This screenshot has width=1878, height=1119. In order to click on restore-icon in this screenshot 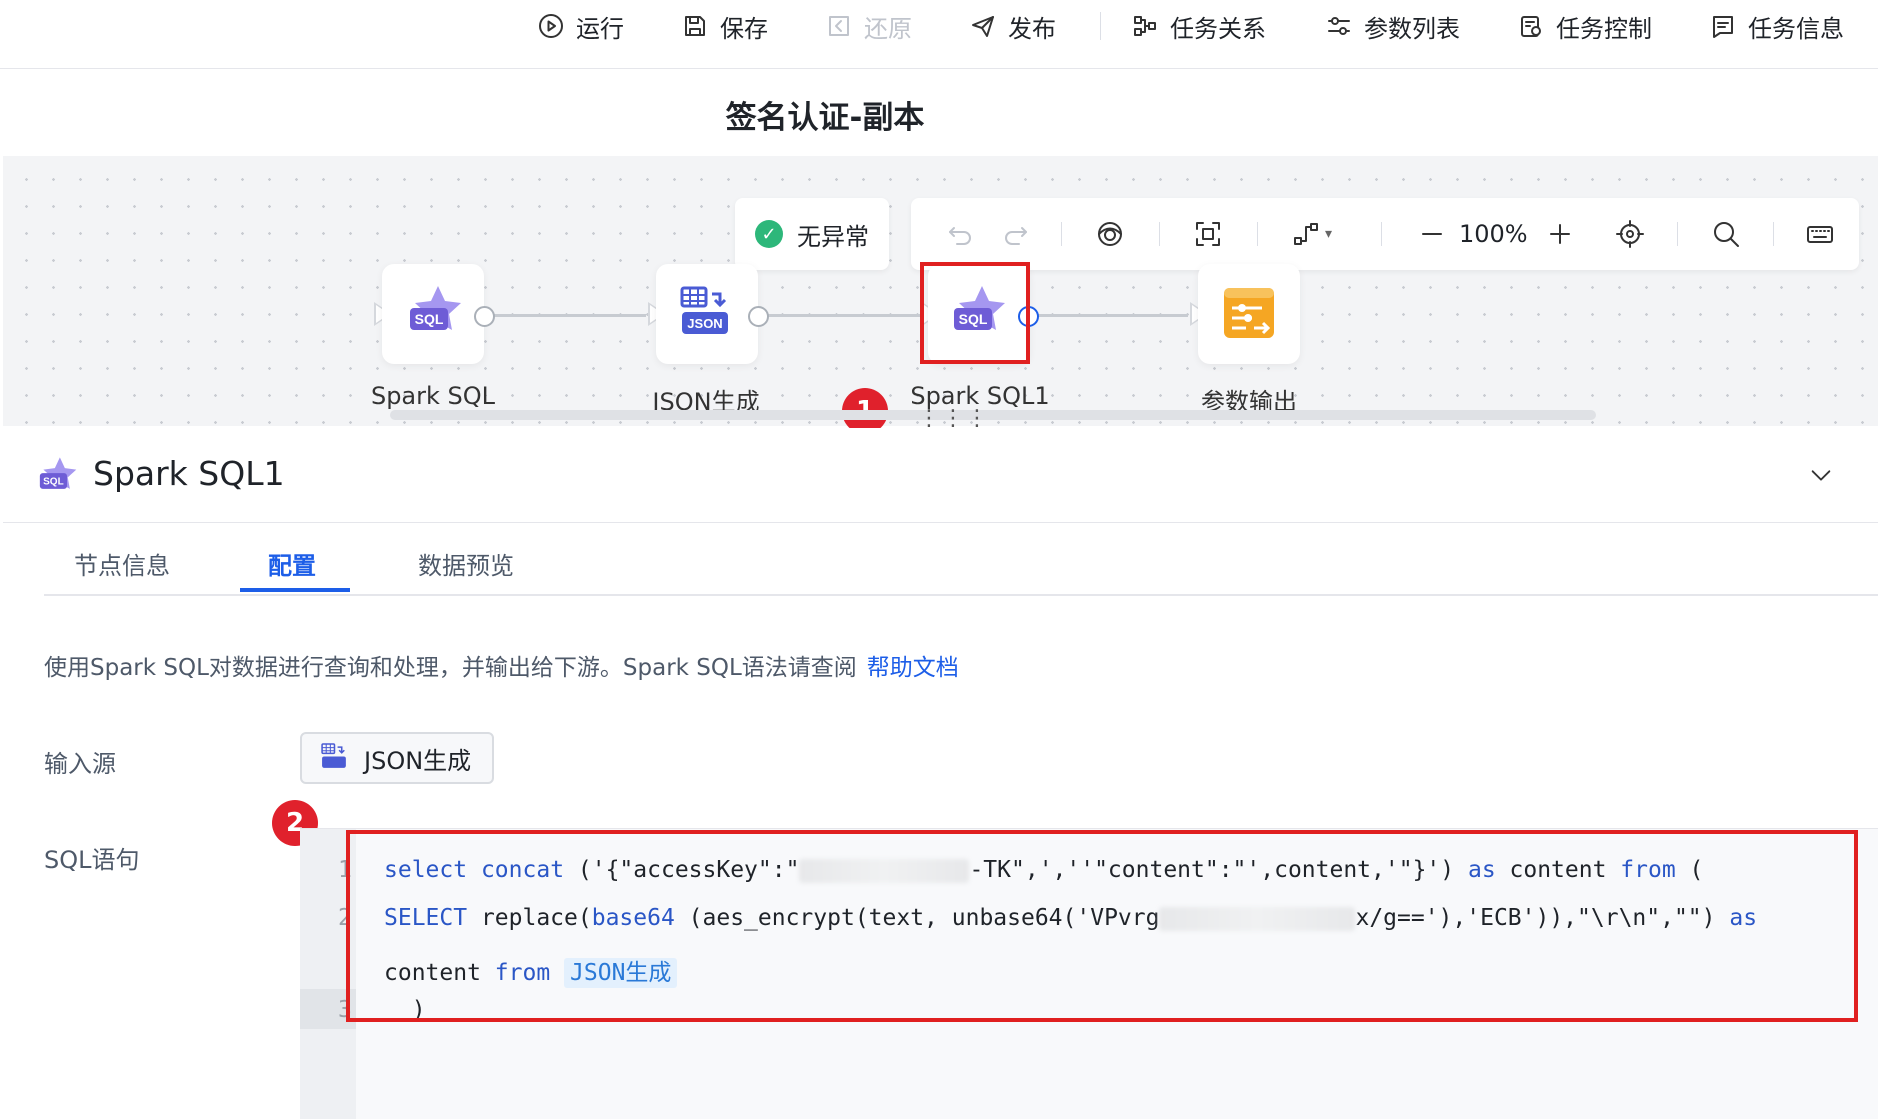, I will do `click(839, 26)`.